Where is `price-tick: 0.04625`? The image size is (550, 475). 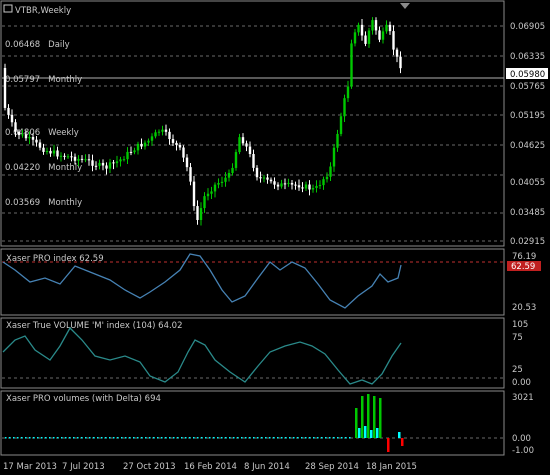
price-tick: 0.04625 is located at coordinates (527, 146).